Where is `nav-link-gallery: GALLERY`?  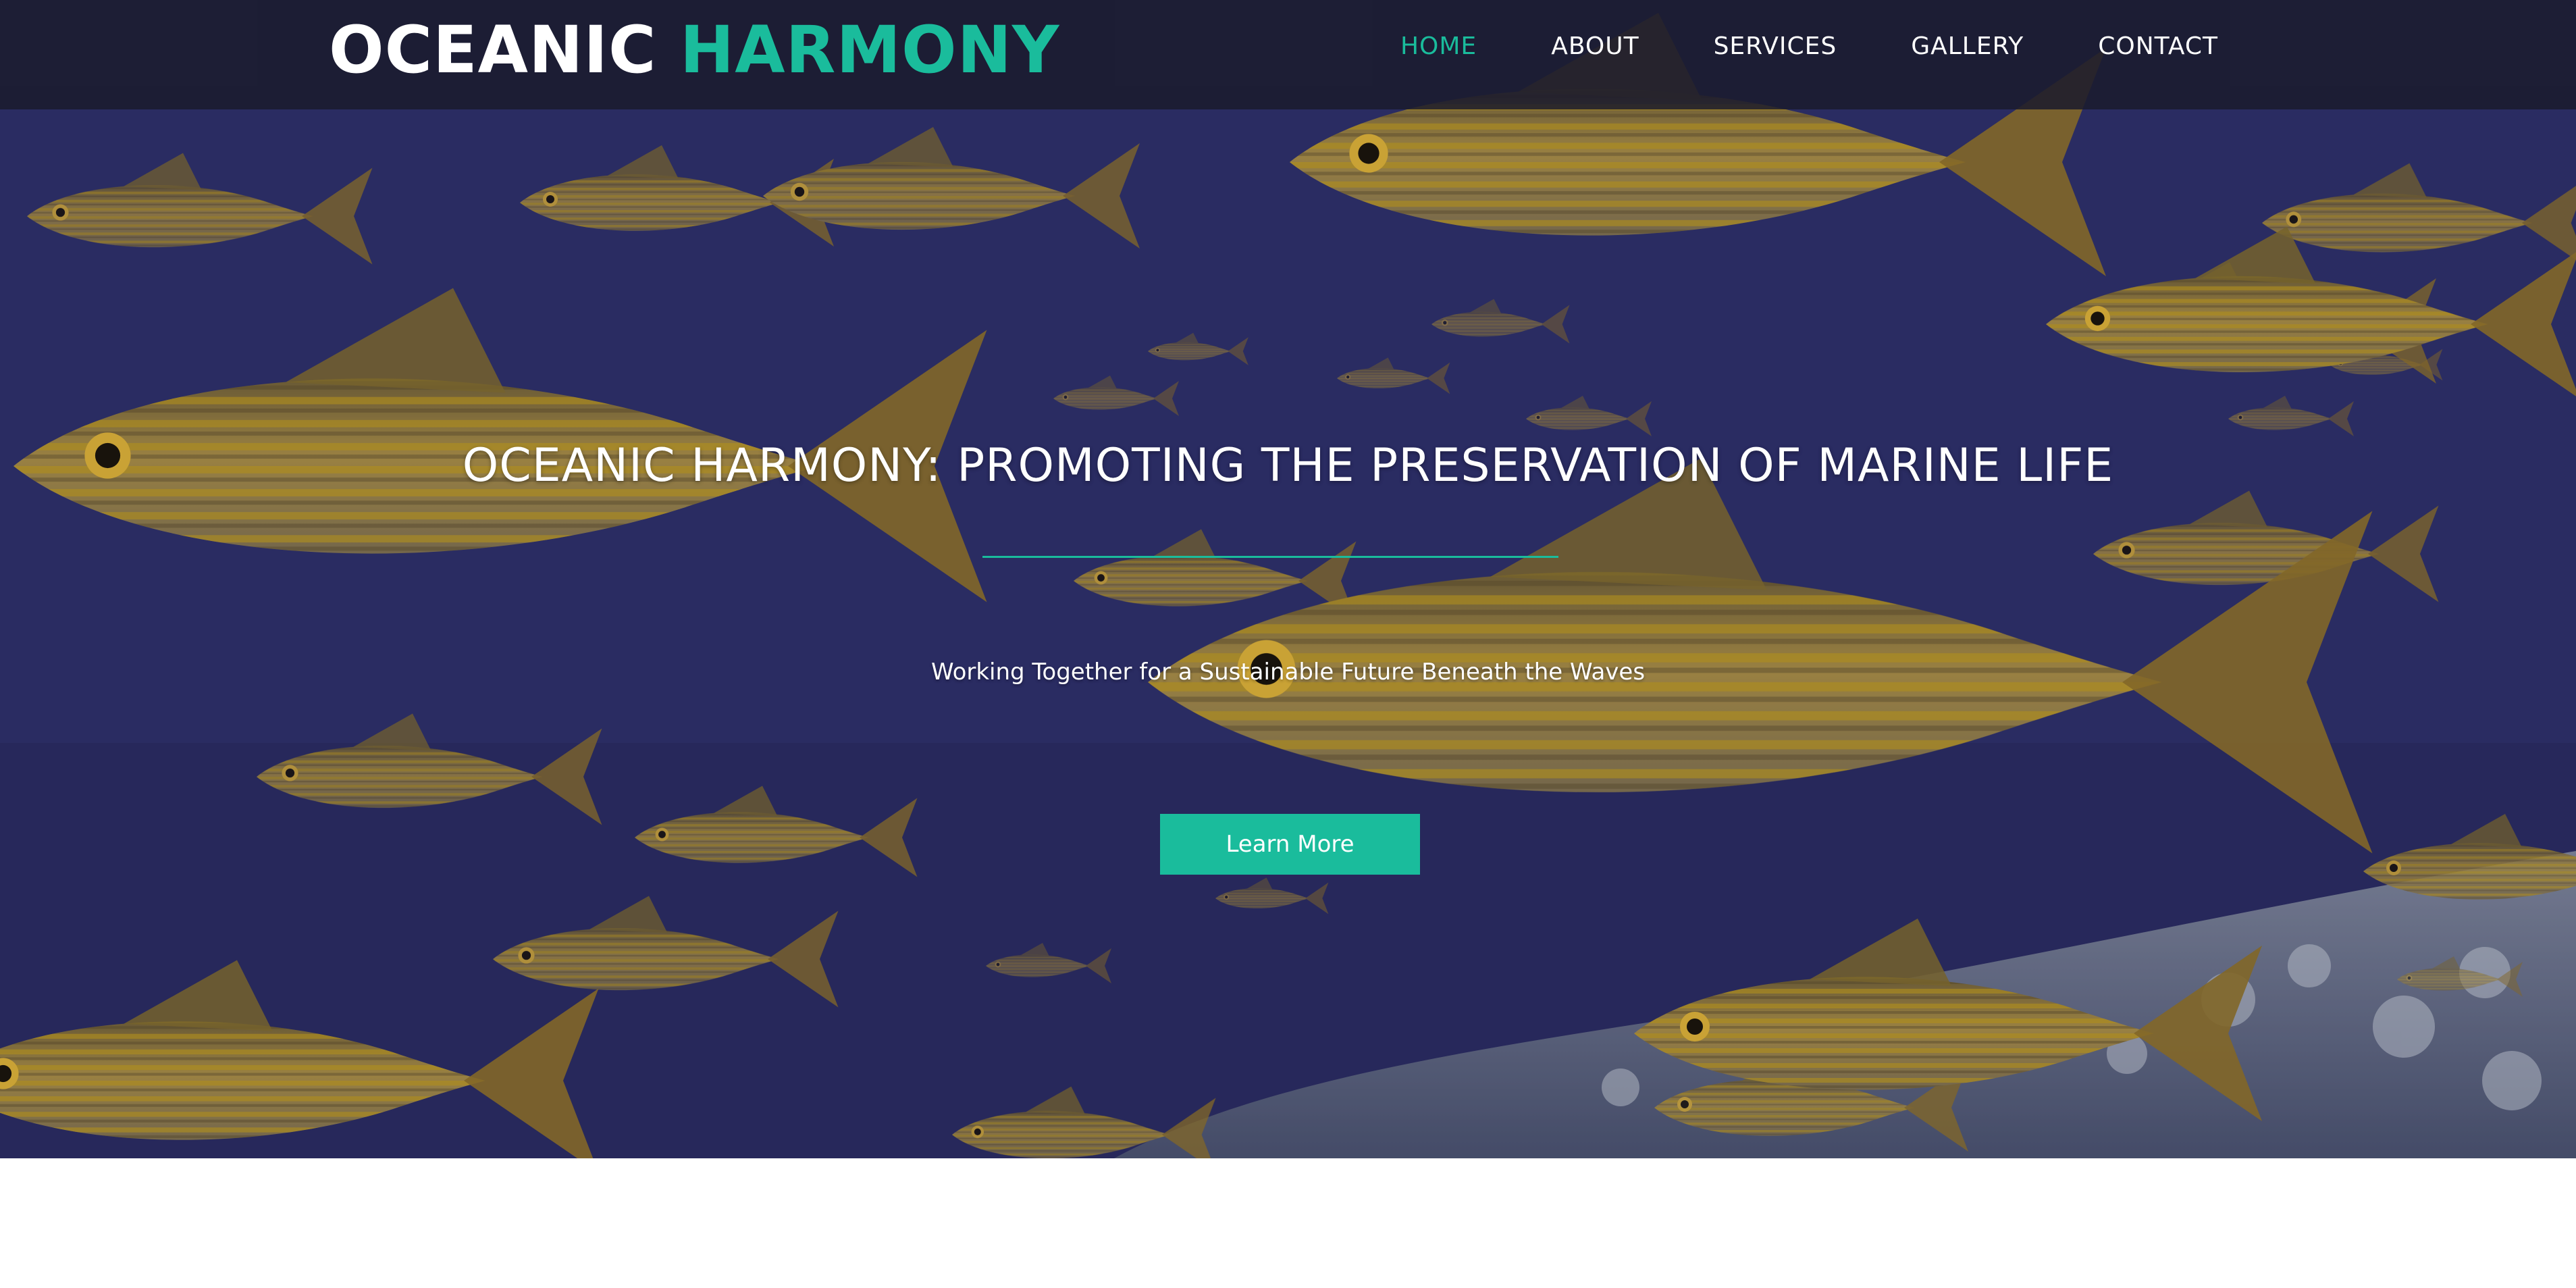
nav-link-gallery: GALLERY is located at coordinates (1967, 46).